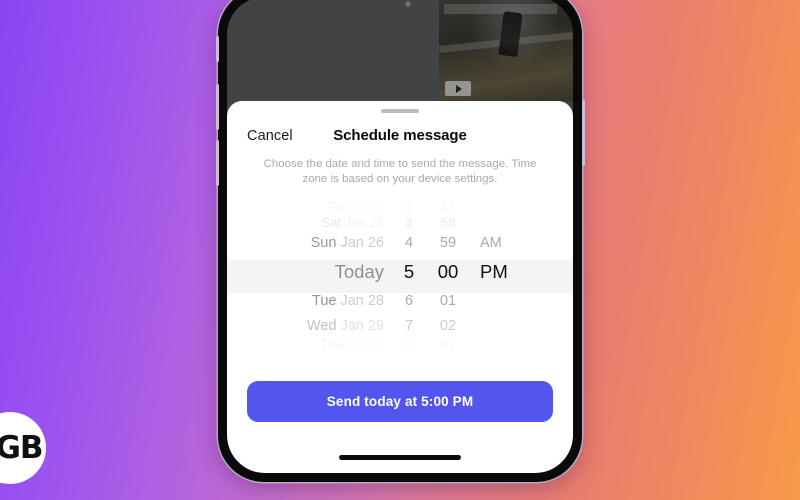 The width and height of the screenshot is (800, 500). What do you see at coordinates (217, 107) in the screenshot?
I see `phone-volume-up-button` at bounding box center [217, 107].